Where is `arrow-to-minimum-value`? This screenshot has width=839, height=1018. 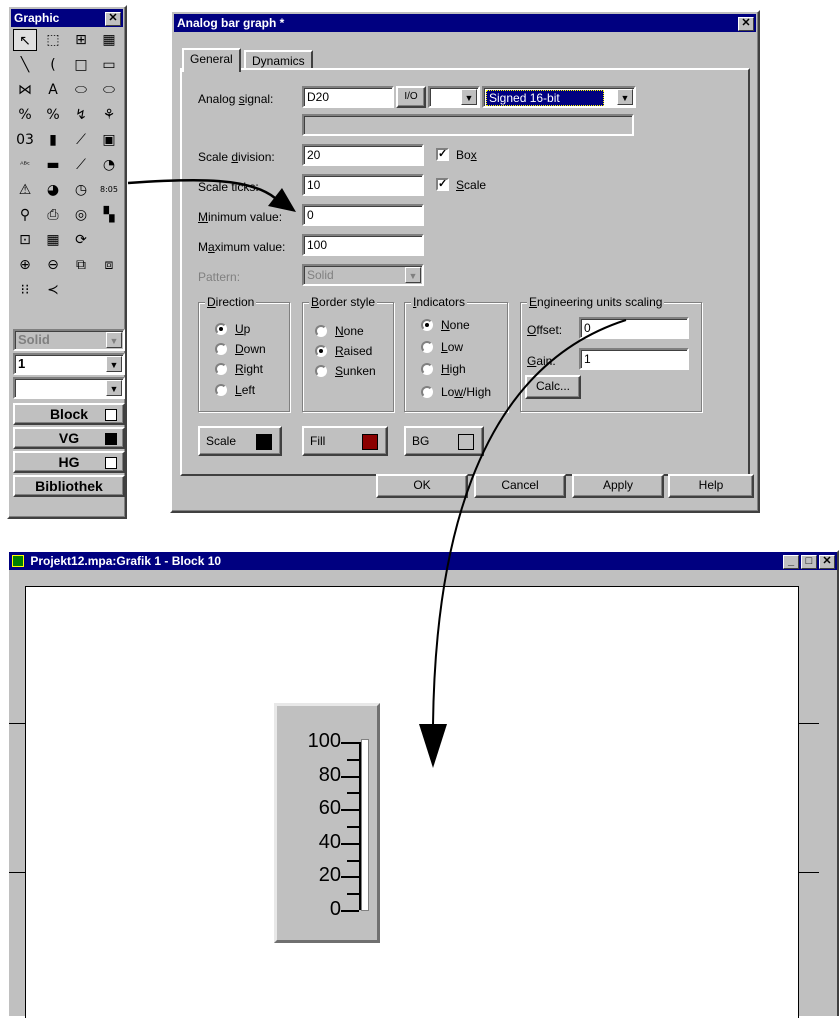 arrow-to-minimum-value is located at coordinates (201, 188).